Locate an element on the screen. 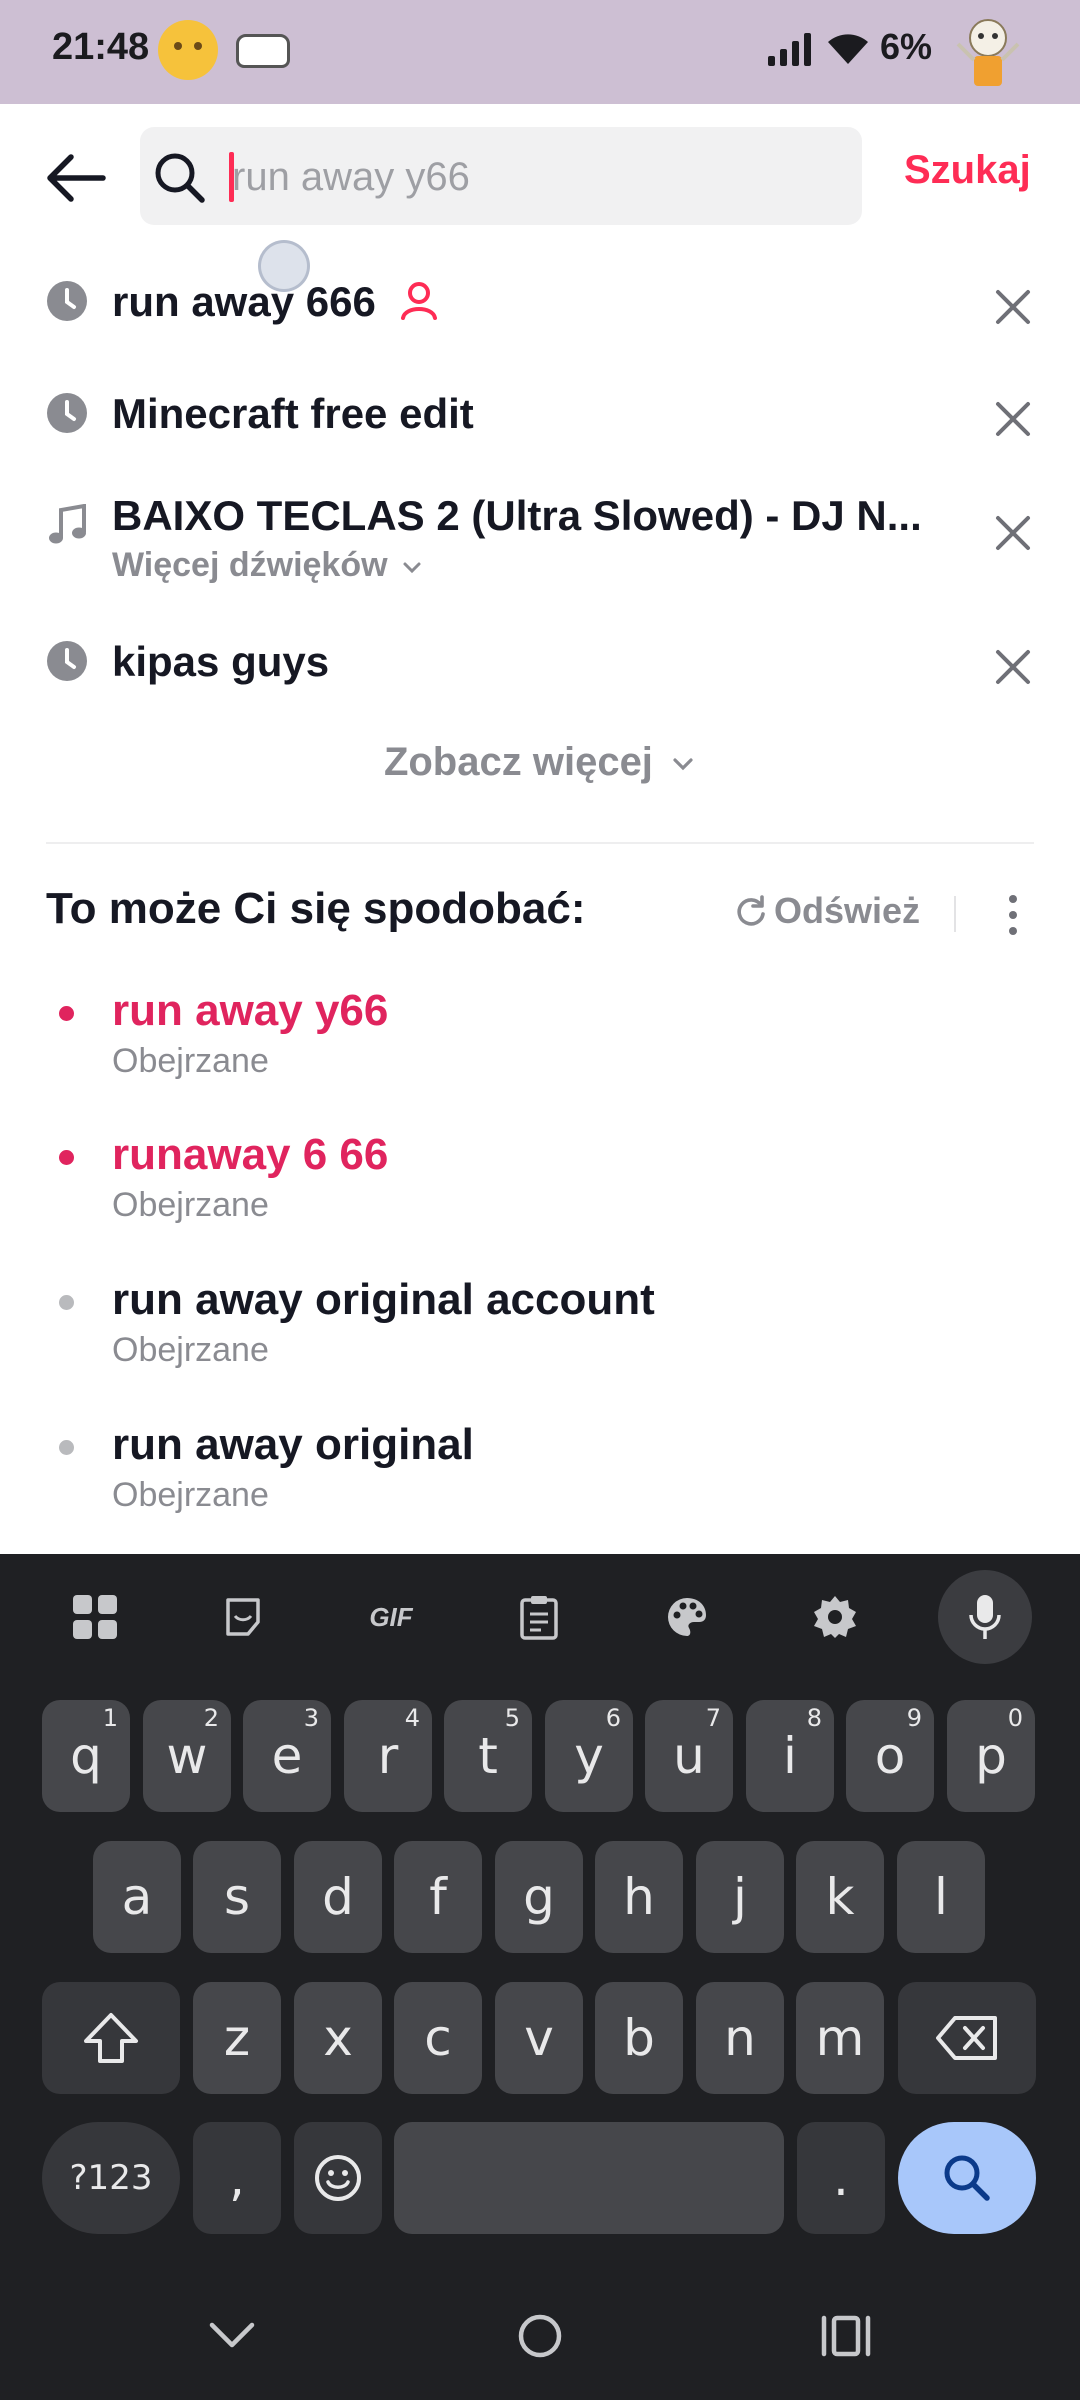  key-b: b is located at coordinates (639, 2038).